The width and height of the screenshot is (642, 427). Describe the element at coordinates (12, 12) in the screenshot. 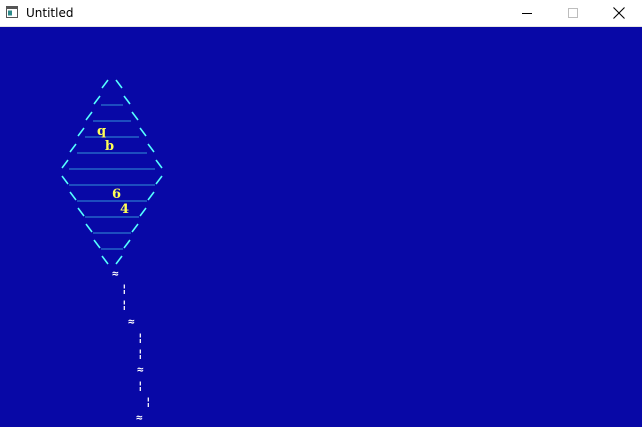

I see `app-window-icon` at that location.